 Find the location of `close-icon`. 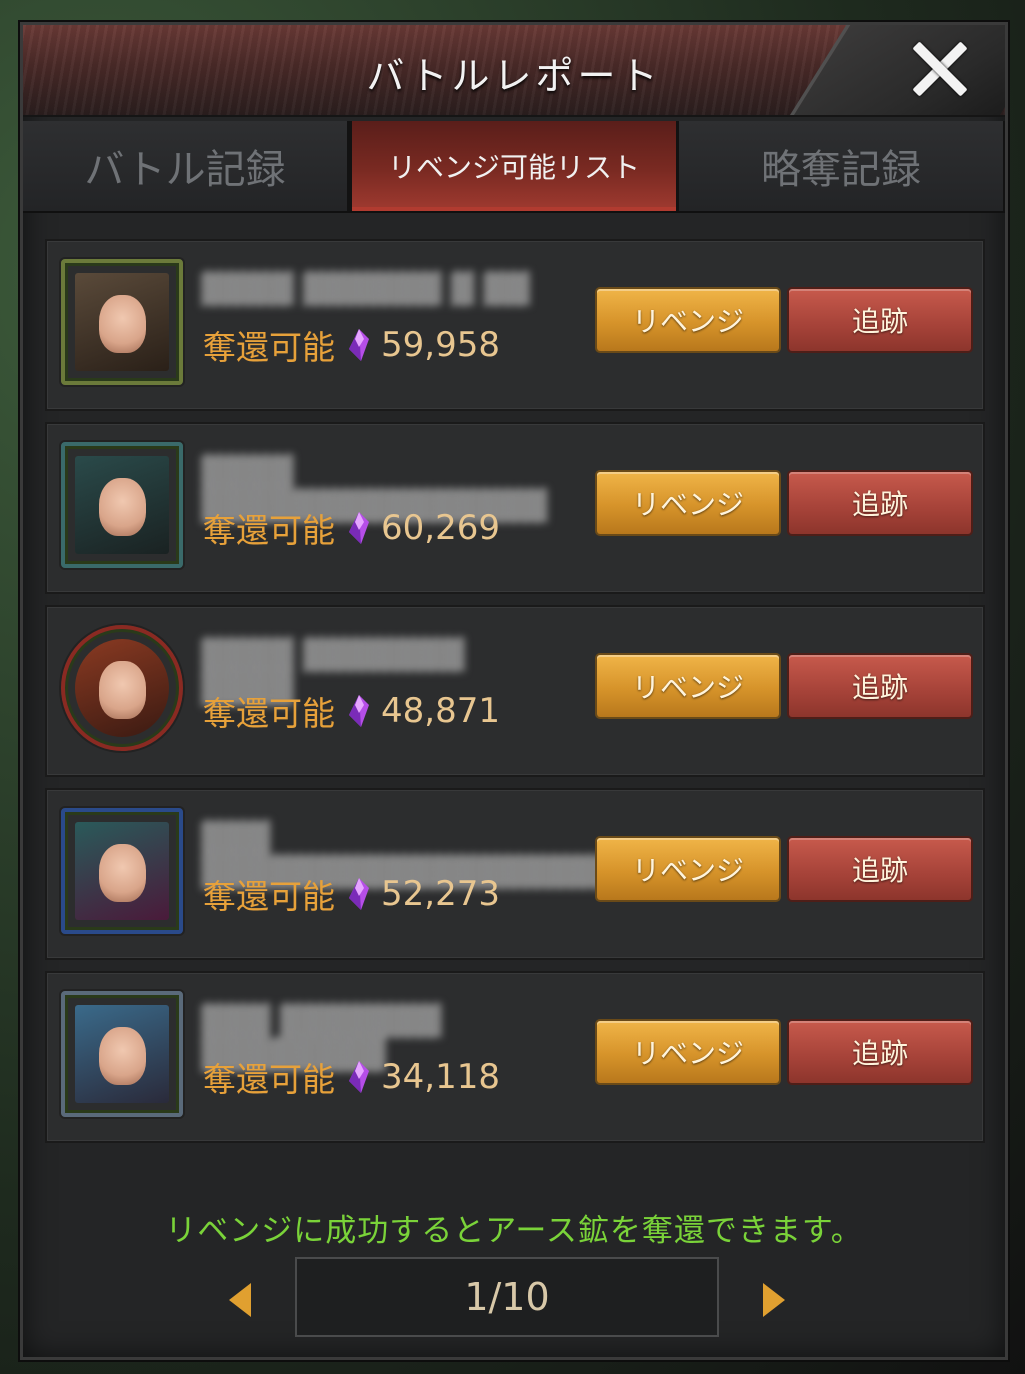

close-icon is located at coordinates (939, 69).